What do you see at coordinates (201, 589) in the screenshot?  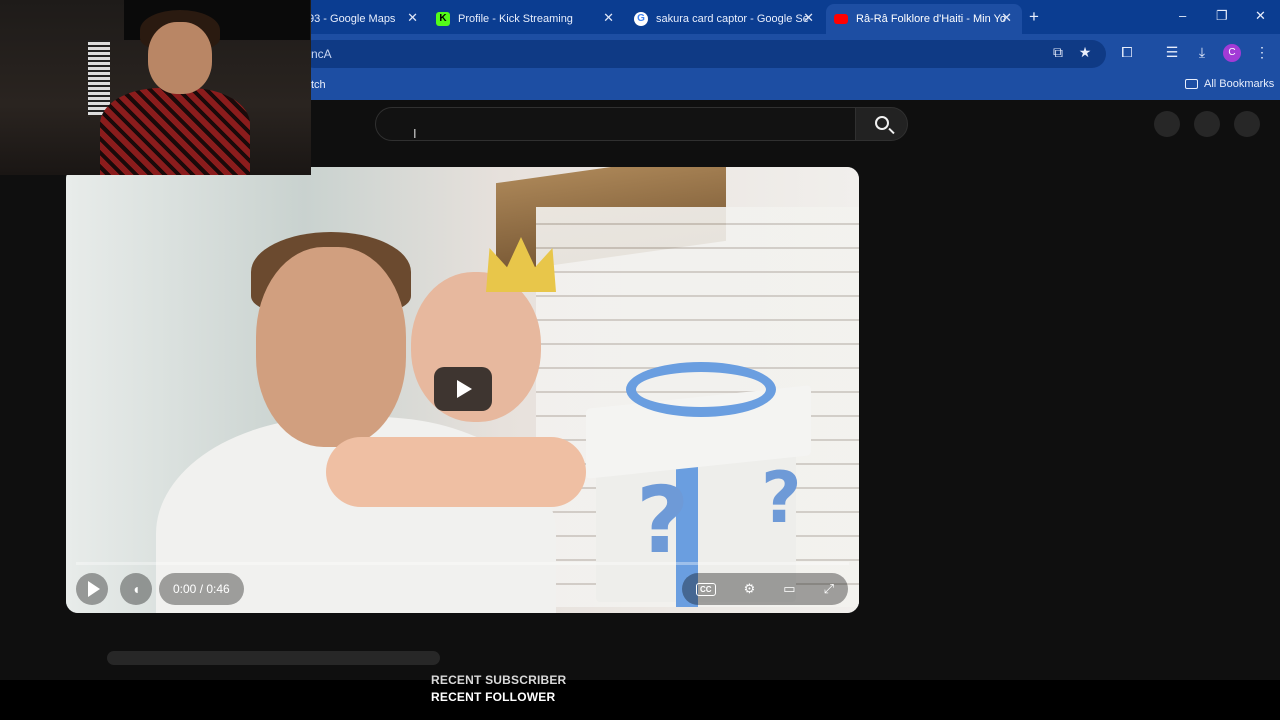 I see `time-display: 0:00 / 0:46` at bounding box center [201, 589].